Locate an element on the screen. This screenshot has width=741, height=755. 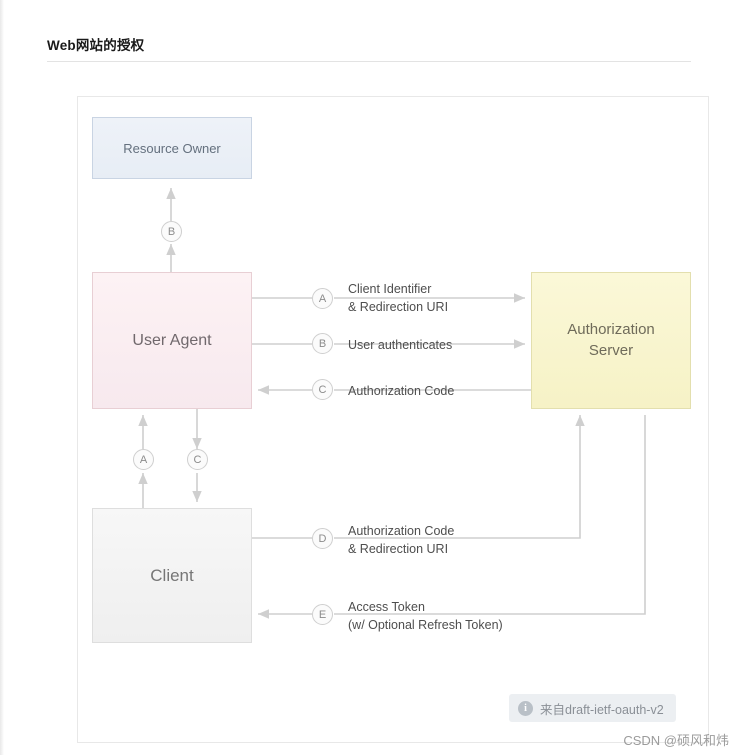
node-user-agent: User Agent is located at coordinates (172, 340).